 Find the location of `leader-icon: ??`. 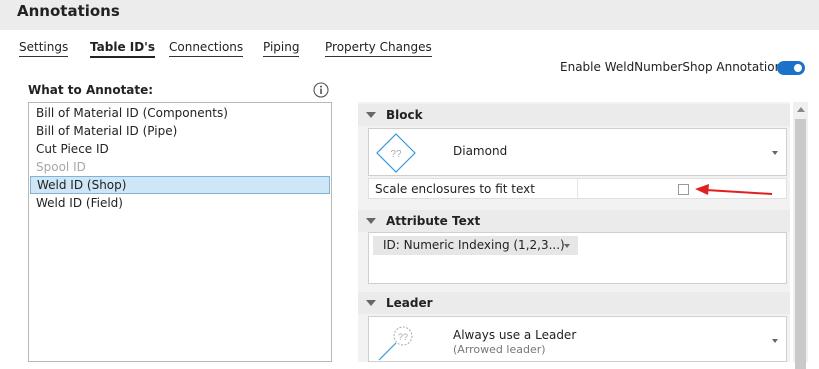

leader-icon: ?? is located at coordinates (397, 342).